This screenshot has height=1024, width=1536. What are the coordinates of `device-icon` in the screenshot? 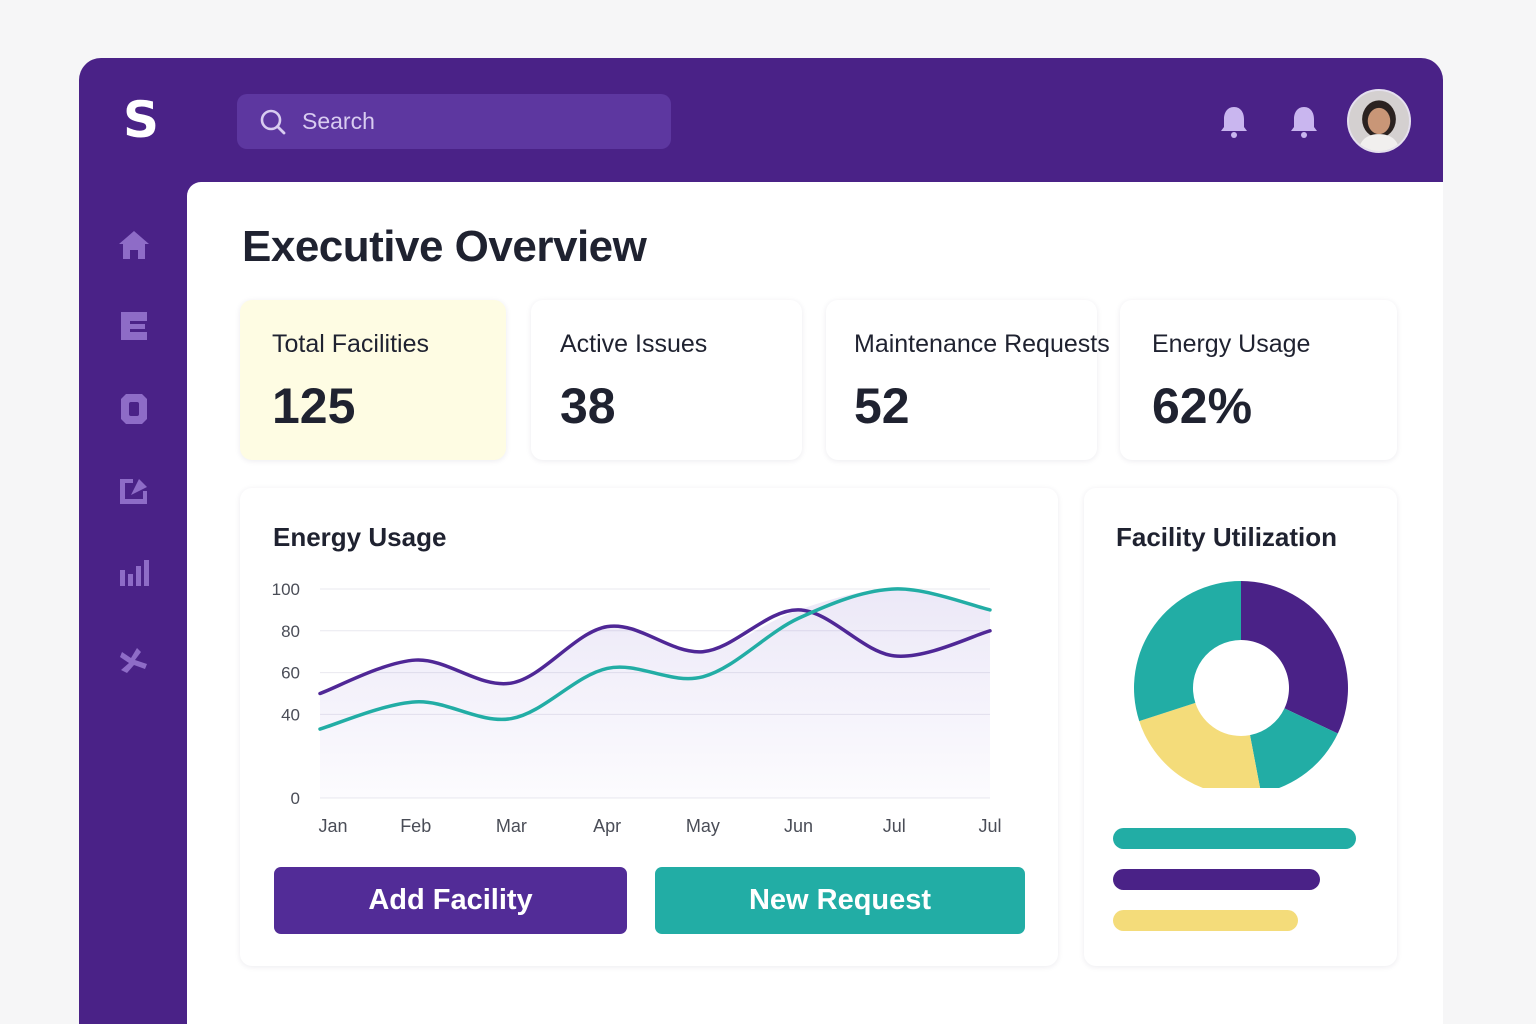 It's located at (134, 409).